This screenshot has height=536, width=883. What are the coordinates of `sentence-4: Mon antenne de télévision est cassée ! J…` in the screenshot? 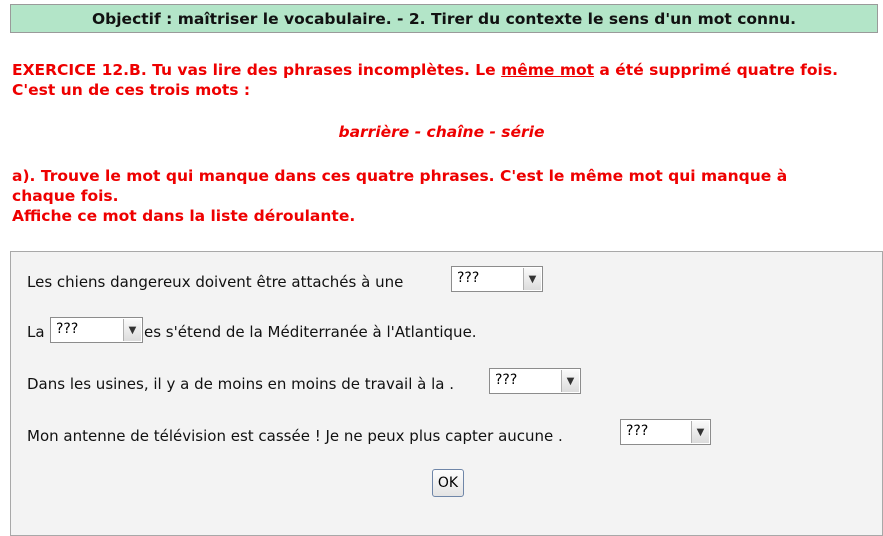 It's located at (295, 436).